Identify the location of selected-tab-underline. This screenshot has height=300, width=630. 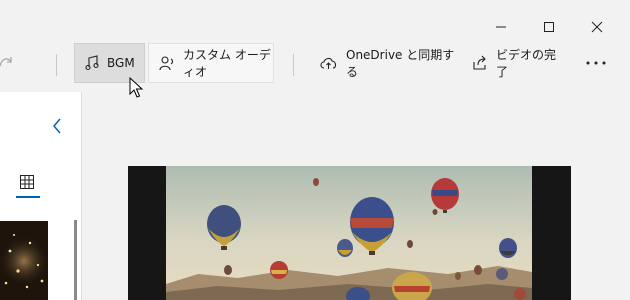
(28, 197).